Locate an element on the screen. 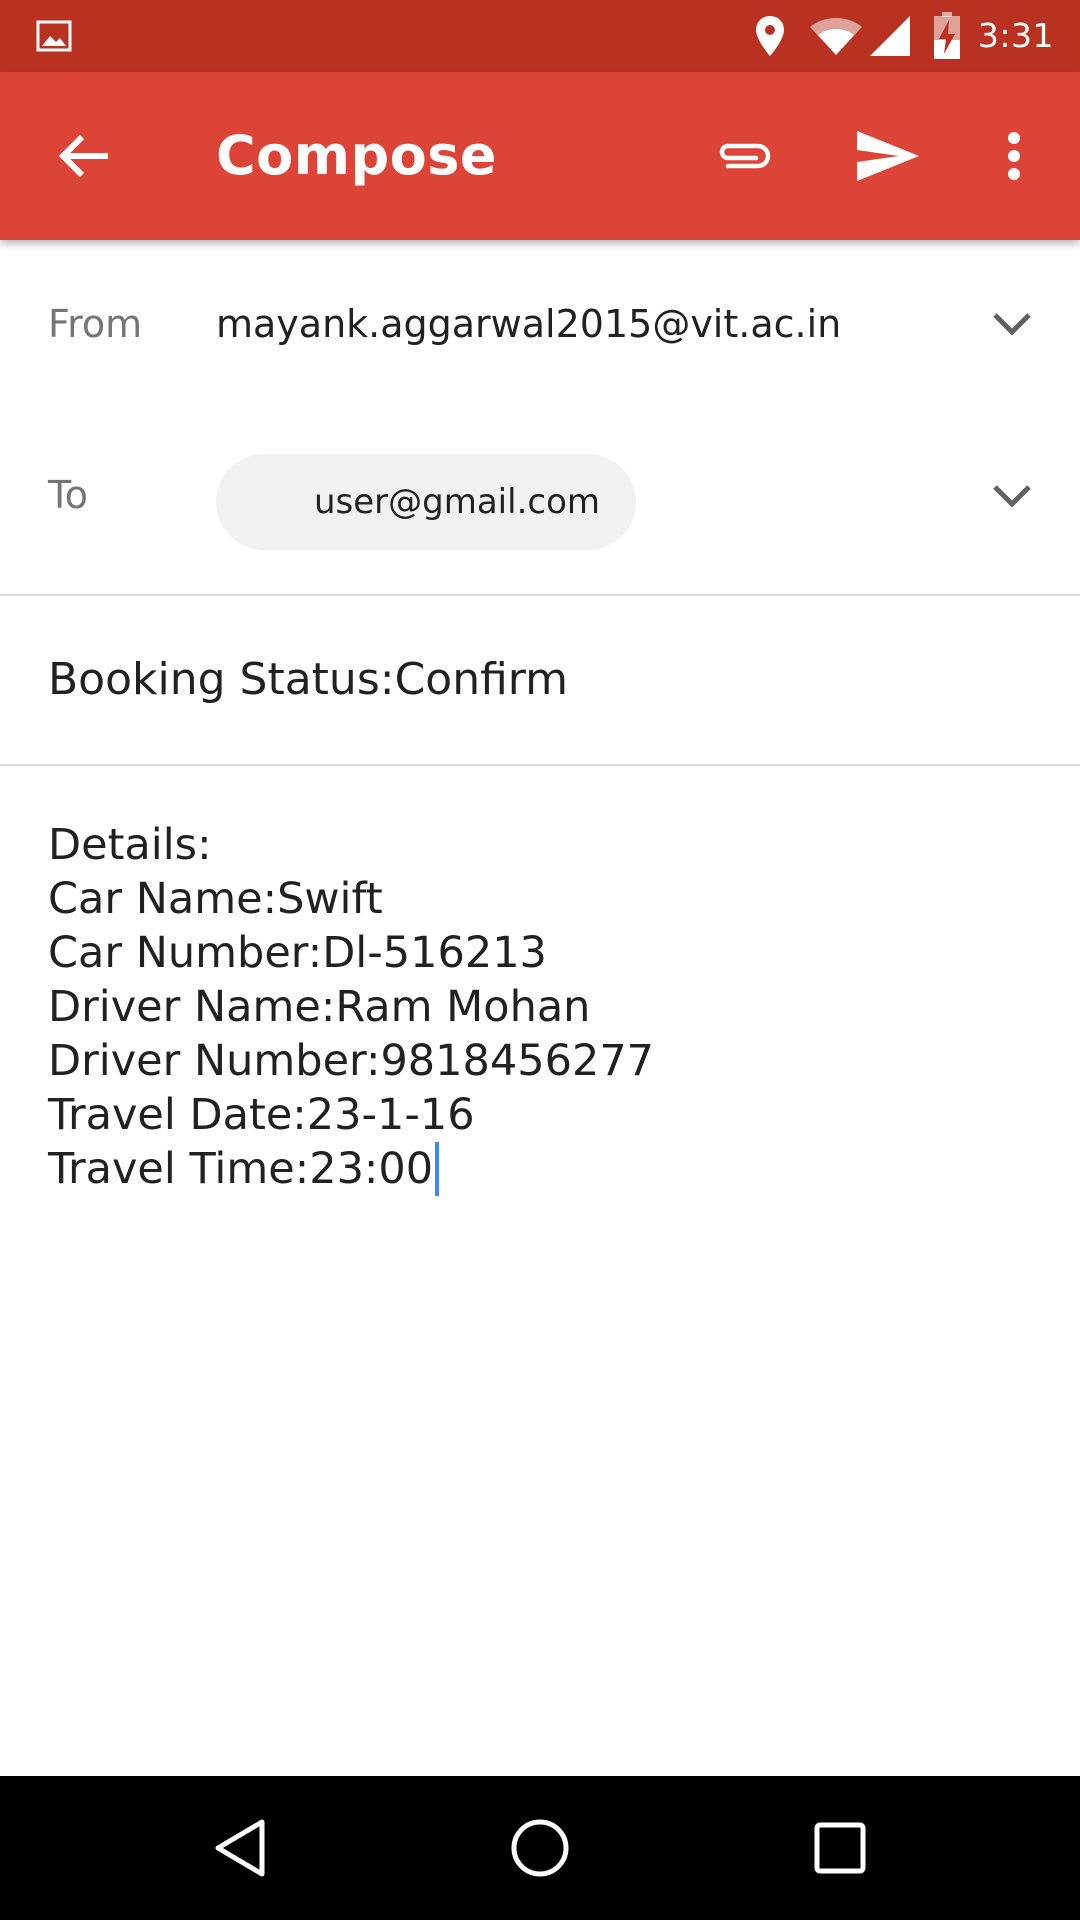 The image size is (1080, 1920). cell-signal-icon is located at coordinates (890, 36).